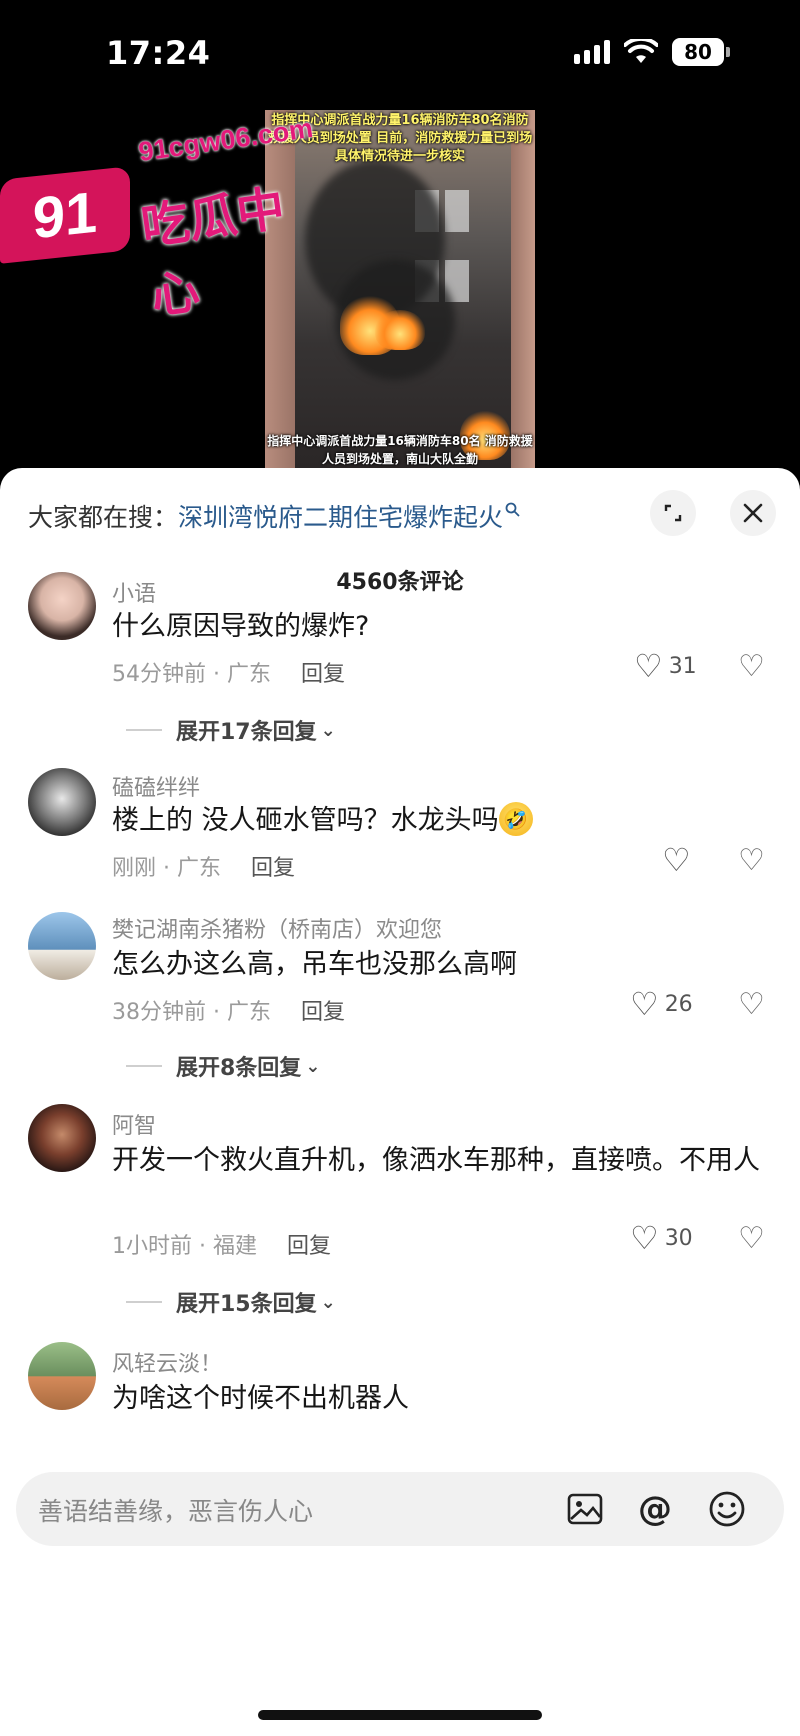 The width and height of the screenshot is (800, 1736). I want to click on emoji-icon, so click(727, 1509).